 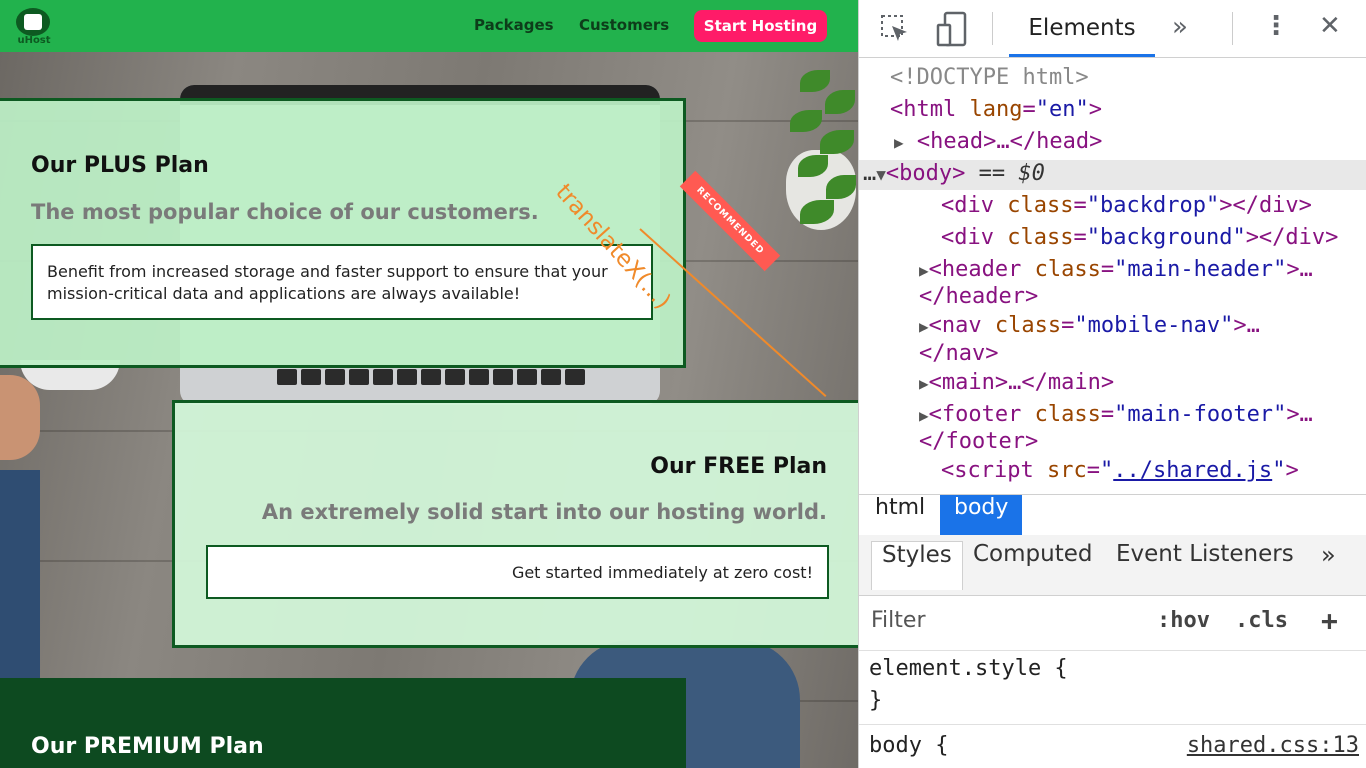 I want to click on hov-toggle: :hov, so click(x=1183, y=620).